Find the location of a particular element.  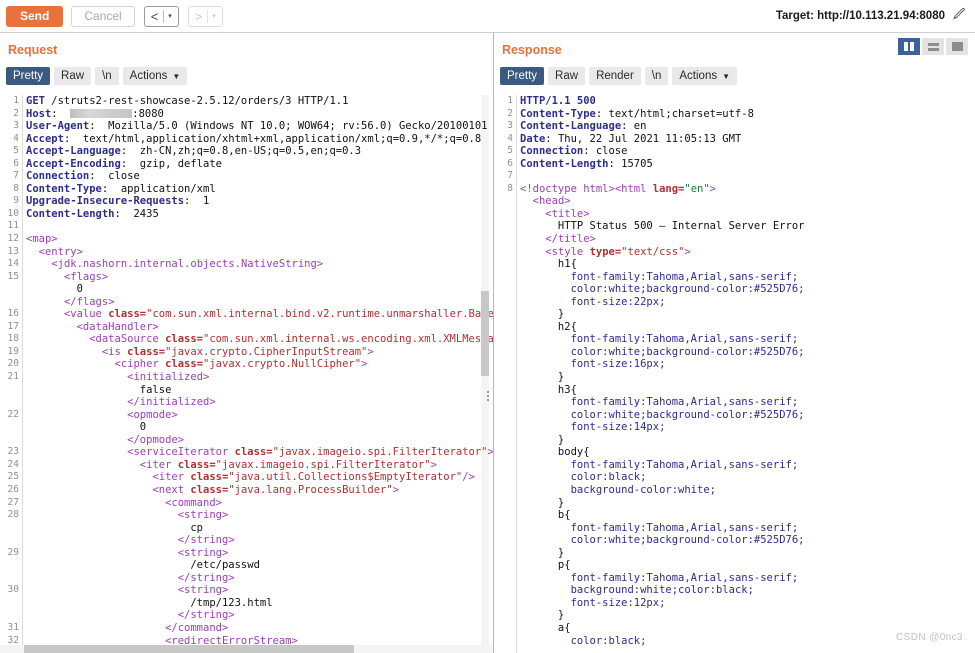

stacked-view-icon is located at coordinates (933, 46).